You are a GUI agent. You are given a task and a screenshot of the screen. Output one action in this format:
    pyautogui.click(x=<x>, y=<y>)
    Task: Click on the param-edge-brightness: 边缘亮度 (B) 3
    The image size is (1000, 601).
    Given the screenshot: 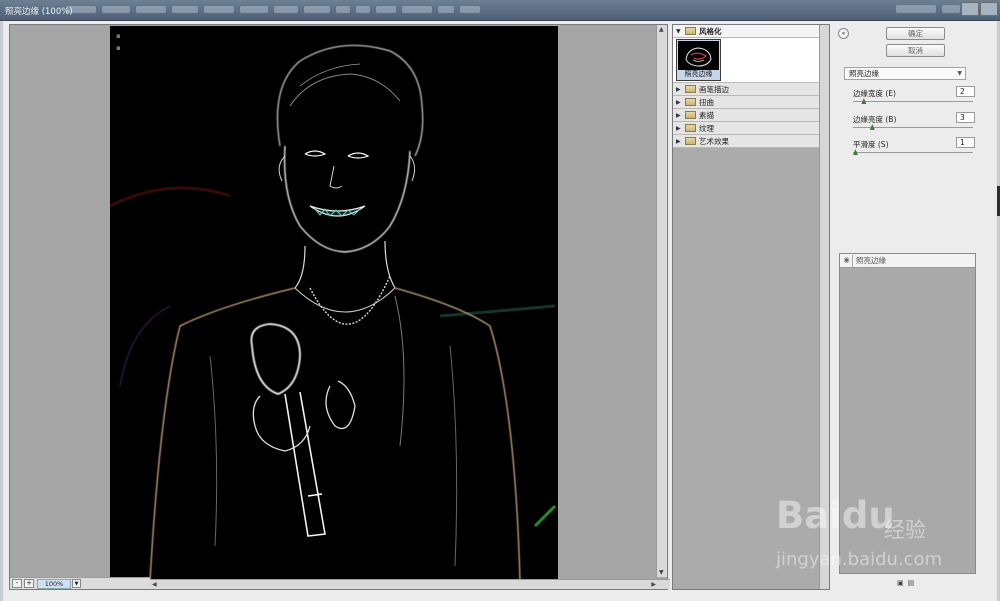 What is the action you would take?
    pyautogui.click(x=914, y=123)
    